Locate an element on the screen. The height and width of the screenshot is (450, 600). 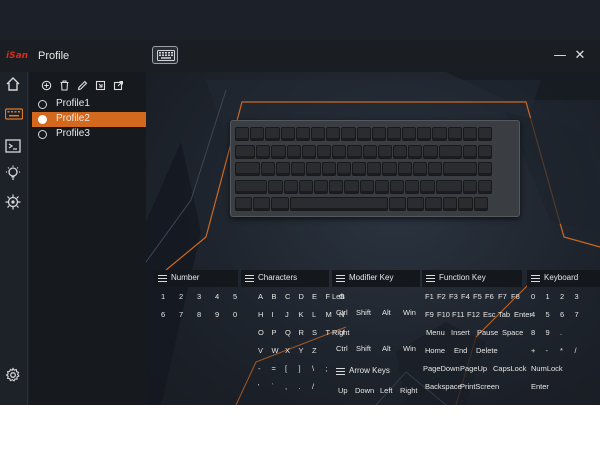
key-button: ' is located at coordinates (258, 386).